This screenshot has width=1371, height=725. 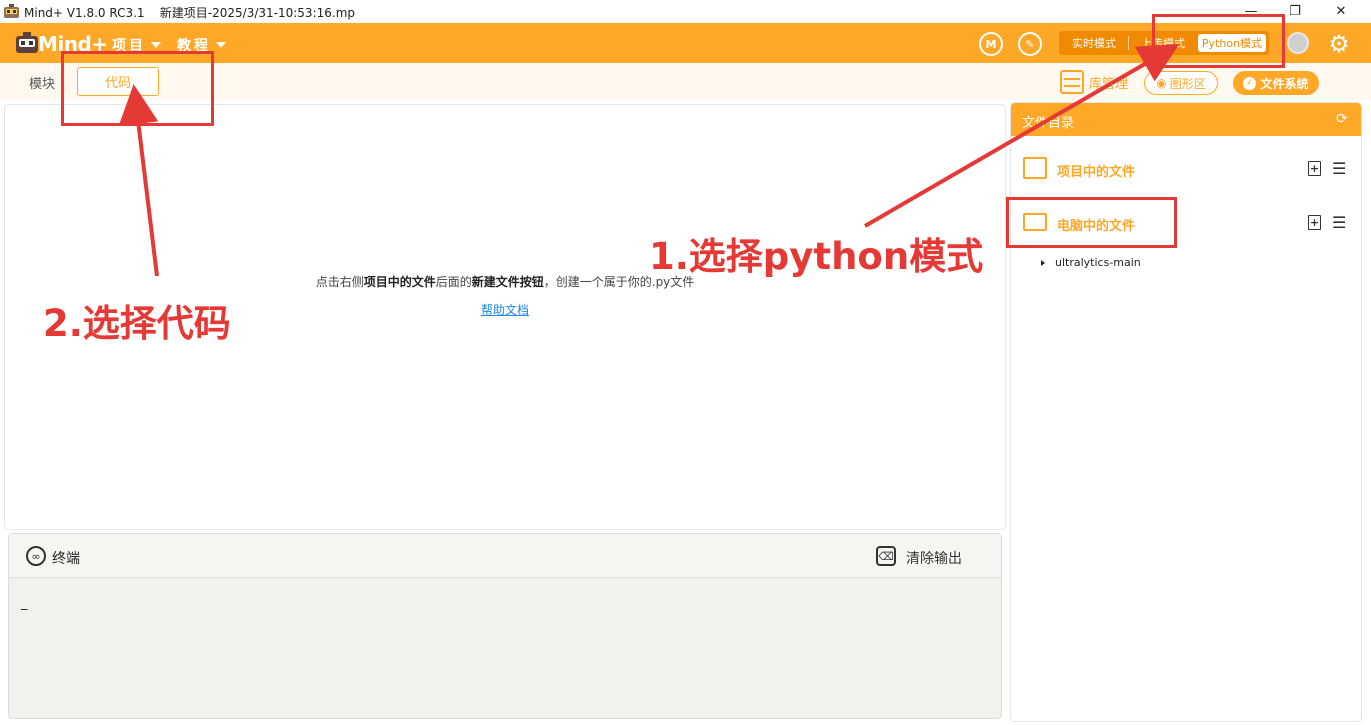 I want to click on annotation-step2: 2.选择代码, so click(x=137, y=323).